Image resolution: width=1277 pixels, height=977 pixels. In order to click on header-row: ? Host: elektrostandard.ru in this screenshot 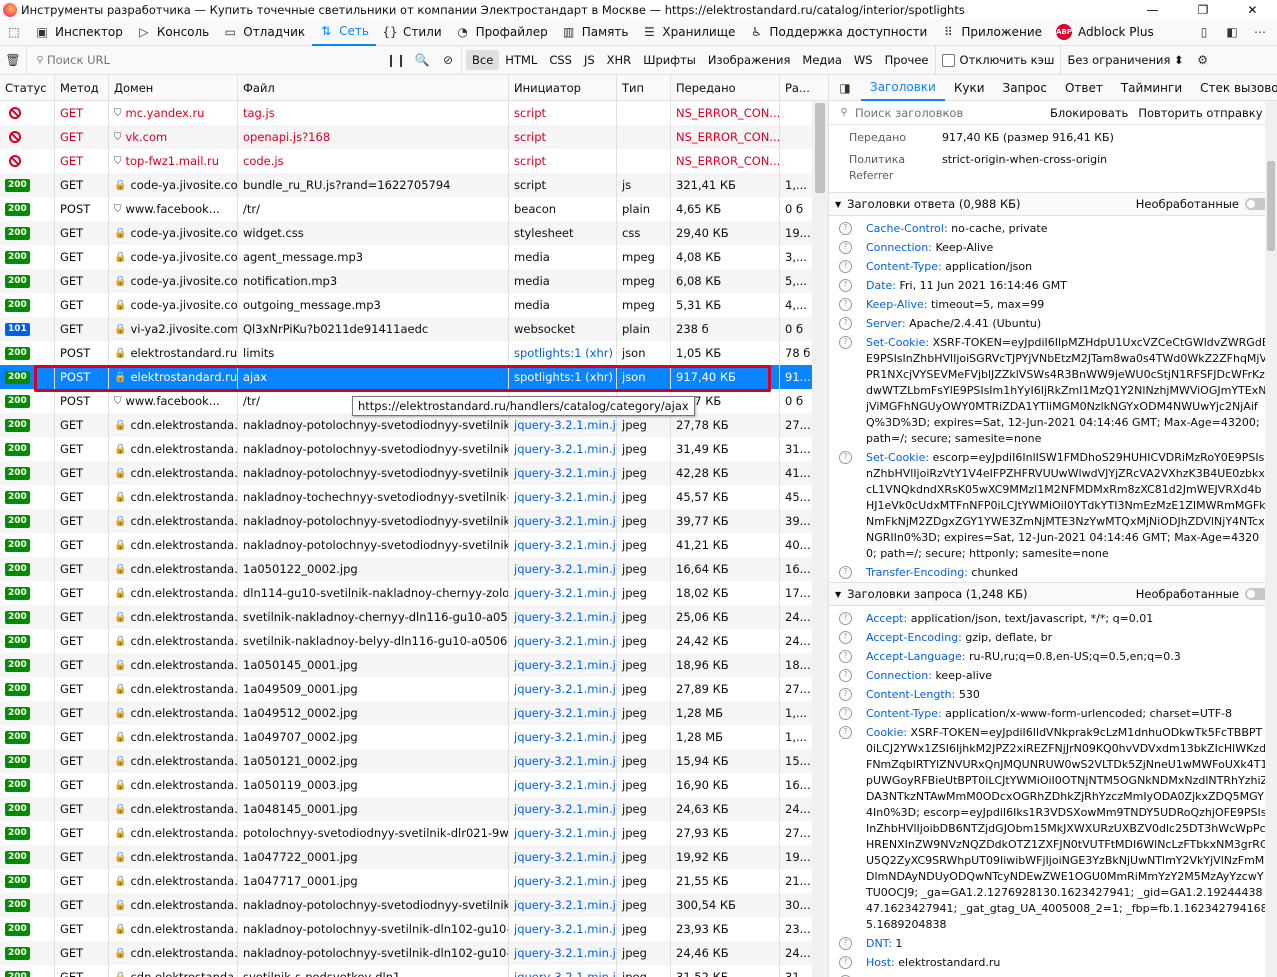, I will do `click(1053, 962)`.